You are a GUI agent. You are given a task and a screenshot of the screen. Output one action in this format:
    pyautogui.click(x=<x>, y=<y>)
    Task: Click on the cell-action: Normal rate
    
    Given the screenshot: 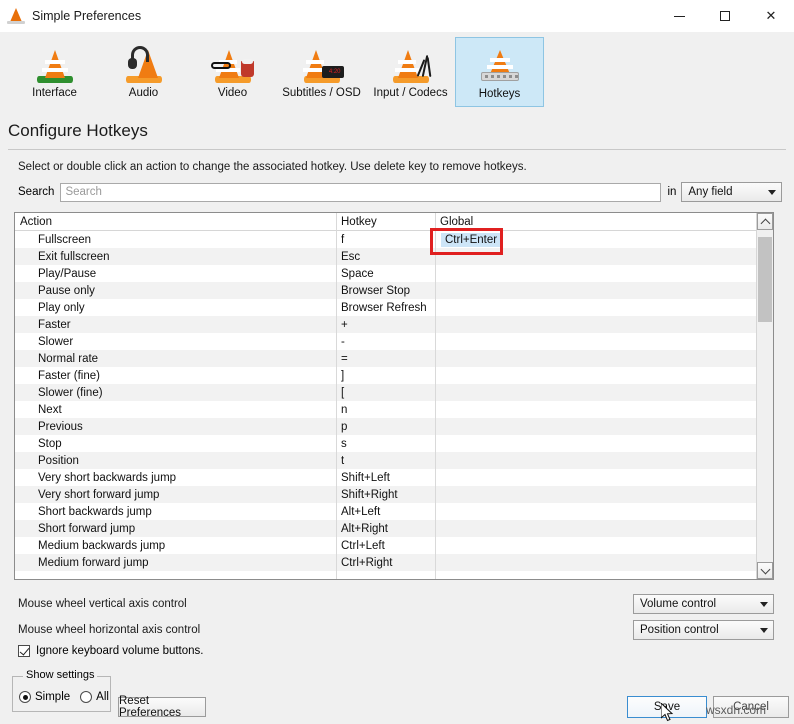 What is the action you would take?
    pyautogui.click(x=175, y=359)
    